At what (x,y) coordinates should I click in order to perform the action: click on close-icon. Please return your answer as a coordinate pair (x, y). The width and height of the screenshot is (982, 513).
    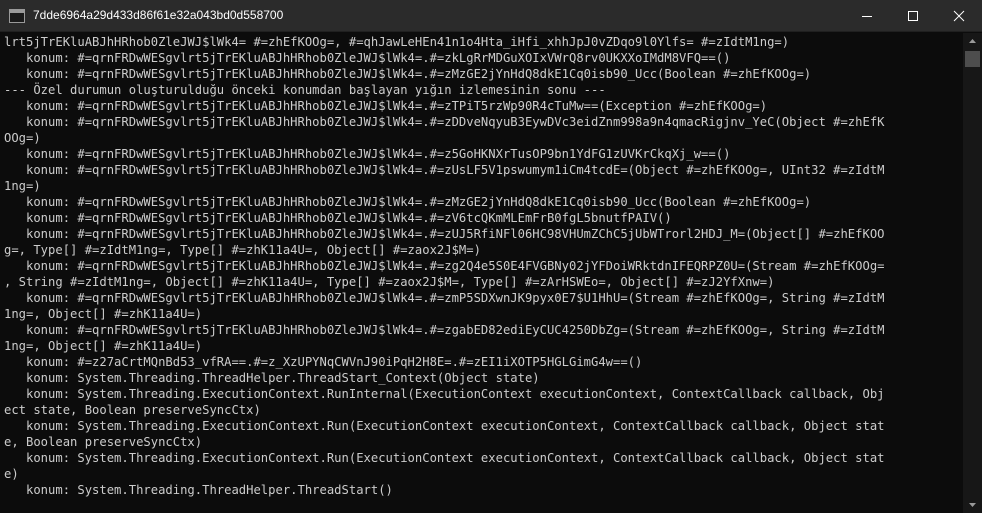
    Looking at the image, I should click on (959, 16).